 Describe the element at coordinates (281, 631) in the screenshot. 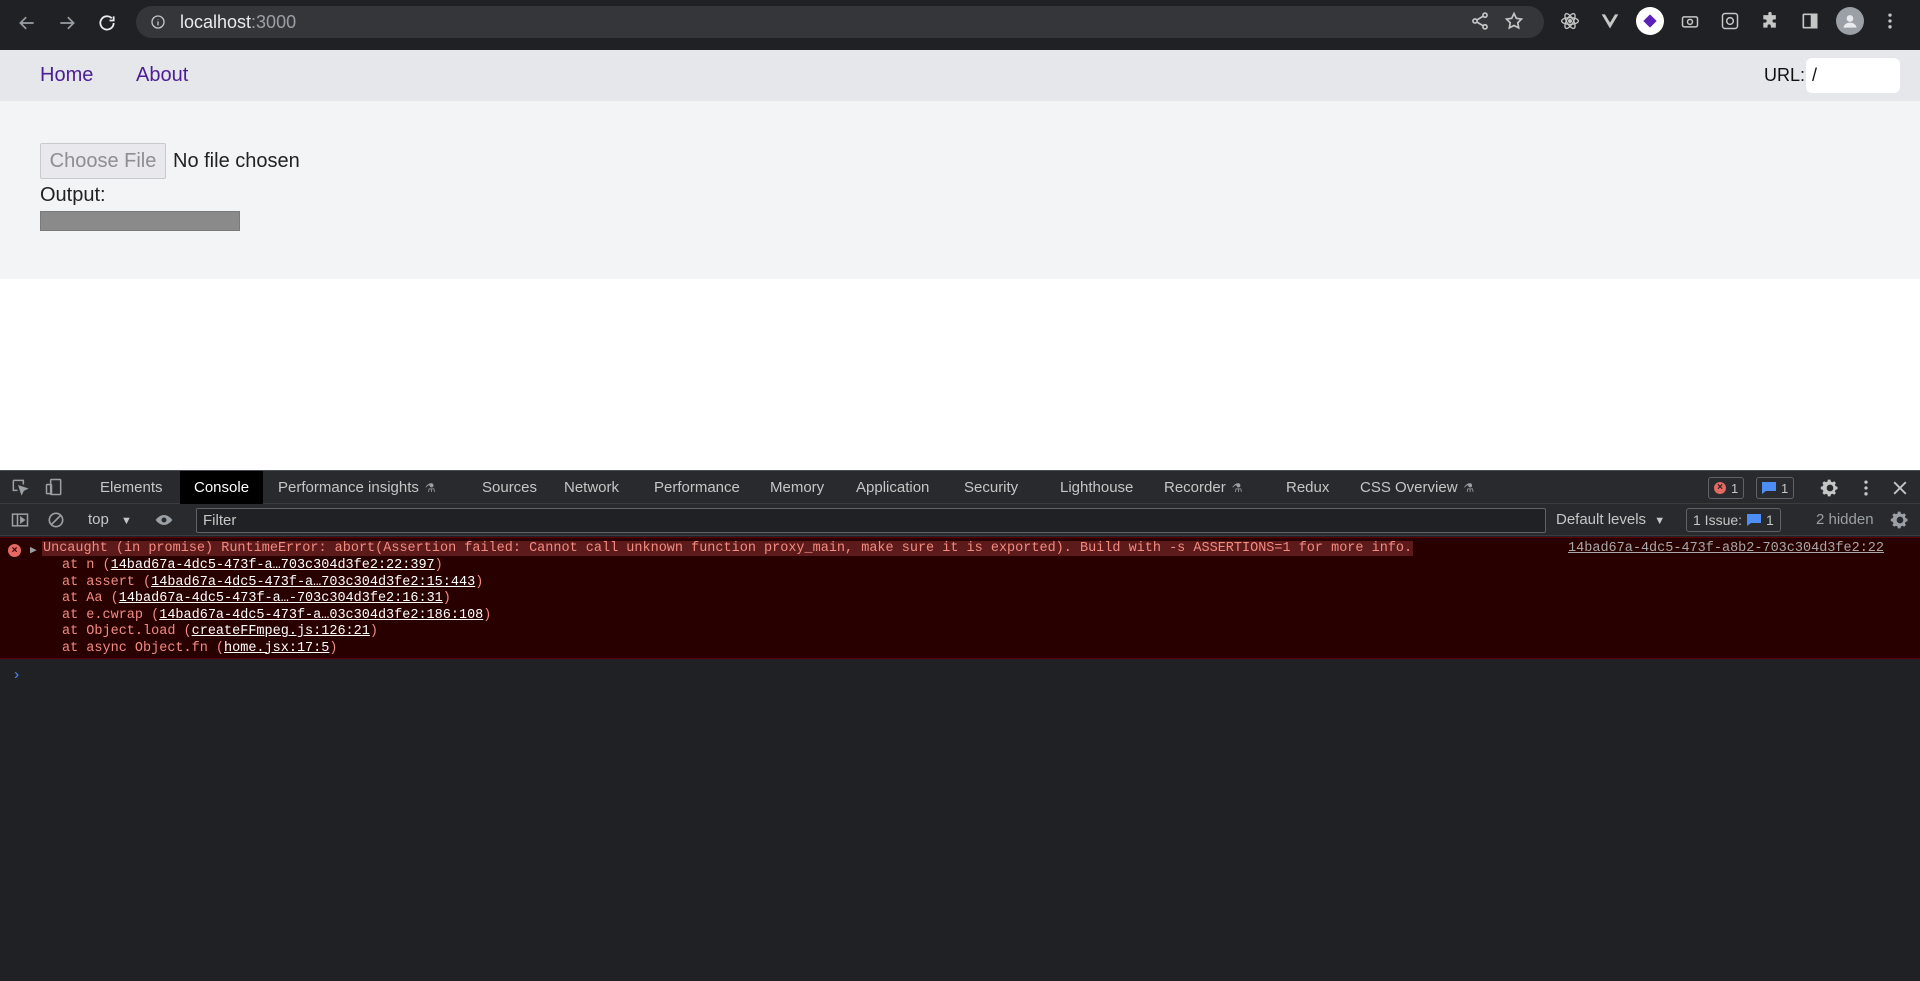

I see `trace-source-link: createFFmpeg.js:126:21` at that location.